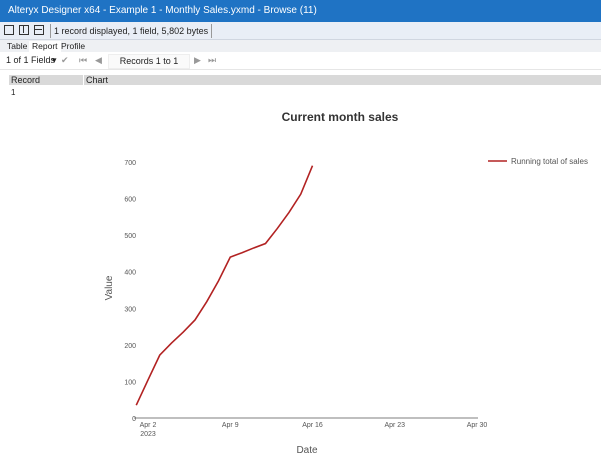 This screenshot has width=601, height=466. What do you see at coordinates (130, 382) in the screenshot?
I see `y-tick-label: 100` at bounding box center [130, 382].